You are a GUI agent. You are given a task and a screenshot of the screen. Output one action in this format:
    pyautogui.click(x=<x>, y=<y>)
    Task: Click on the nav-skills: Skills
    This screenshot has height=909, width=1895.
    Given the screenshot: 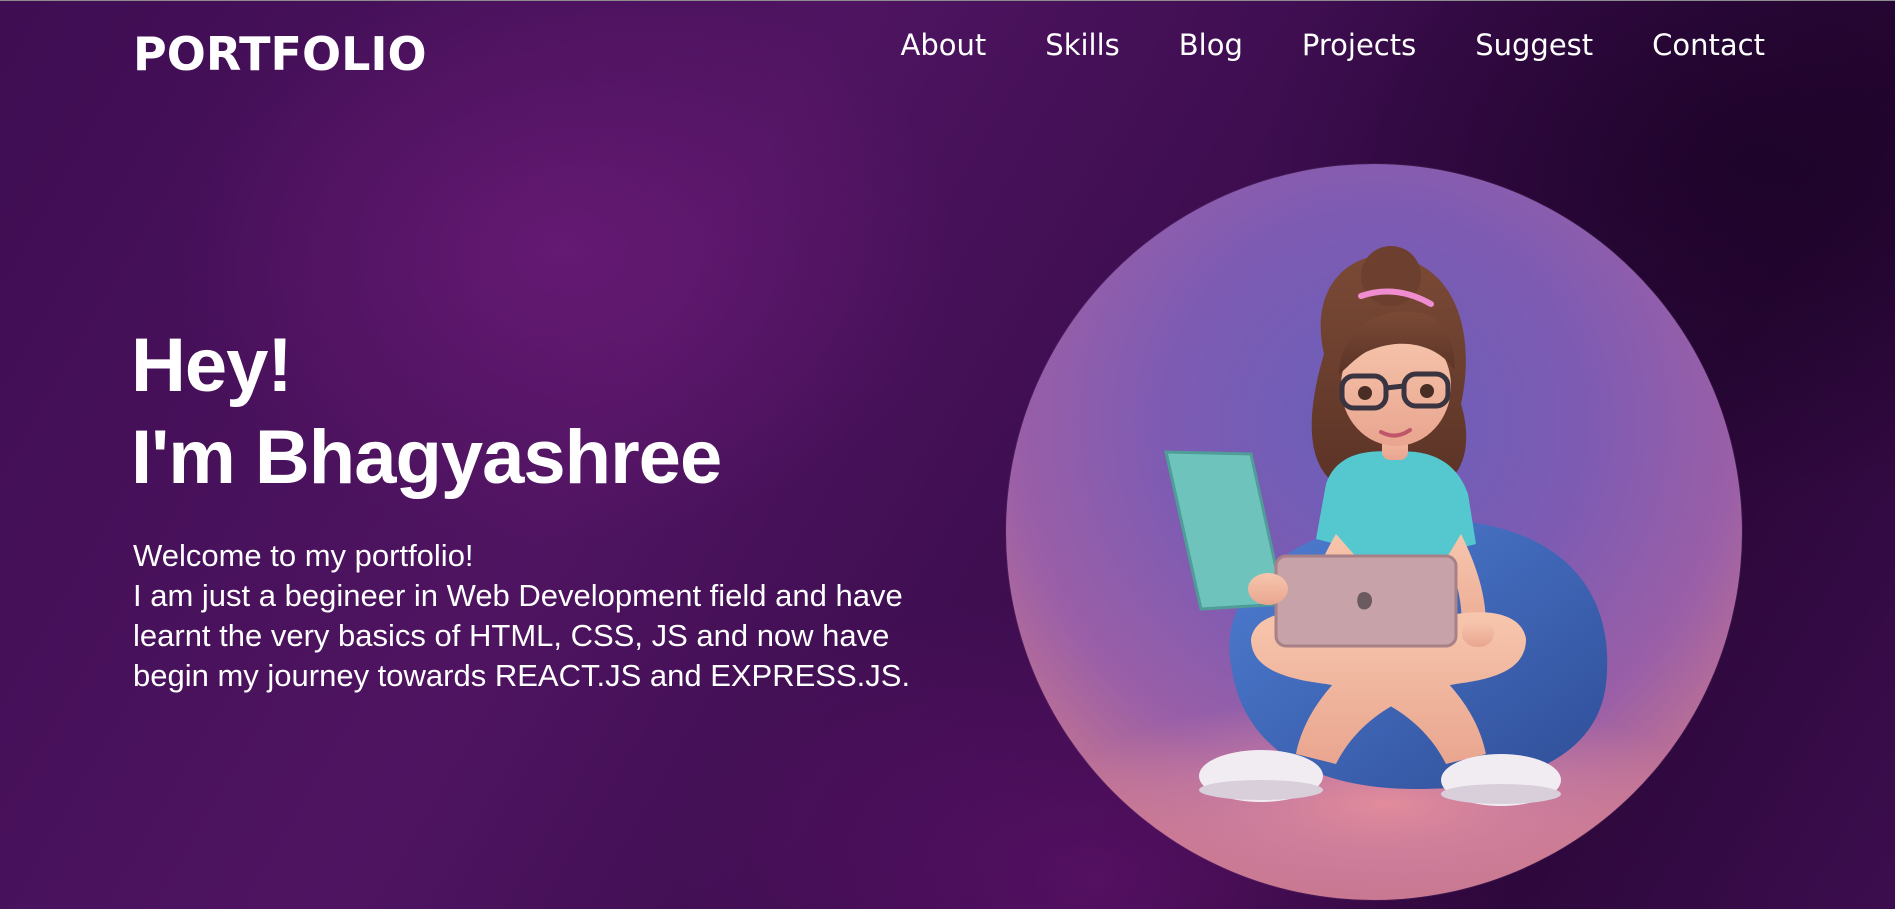 What is the action you would take?
    pyautogui.click(x=1082, y=45)
    